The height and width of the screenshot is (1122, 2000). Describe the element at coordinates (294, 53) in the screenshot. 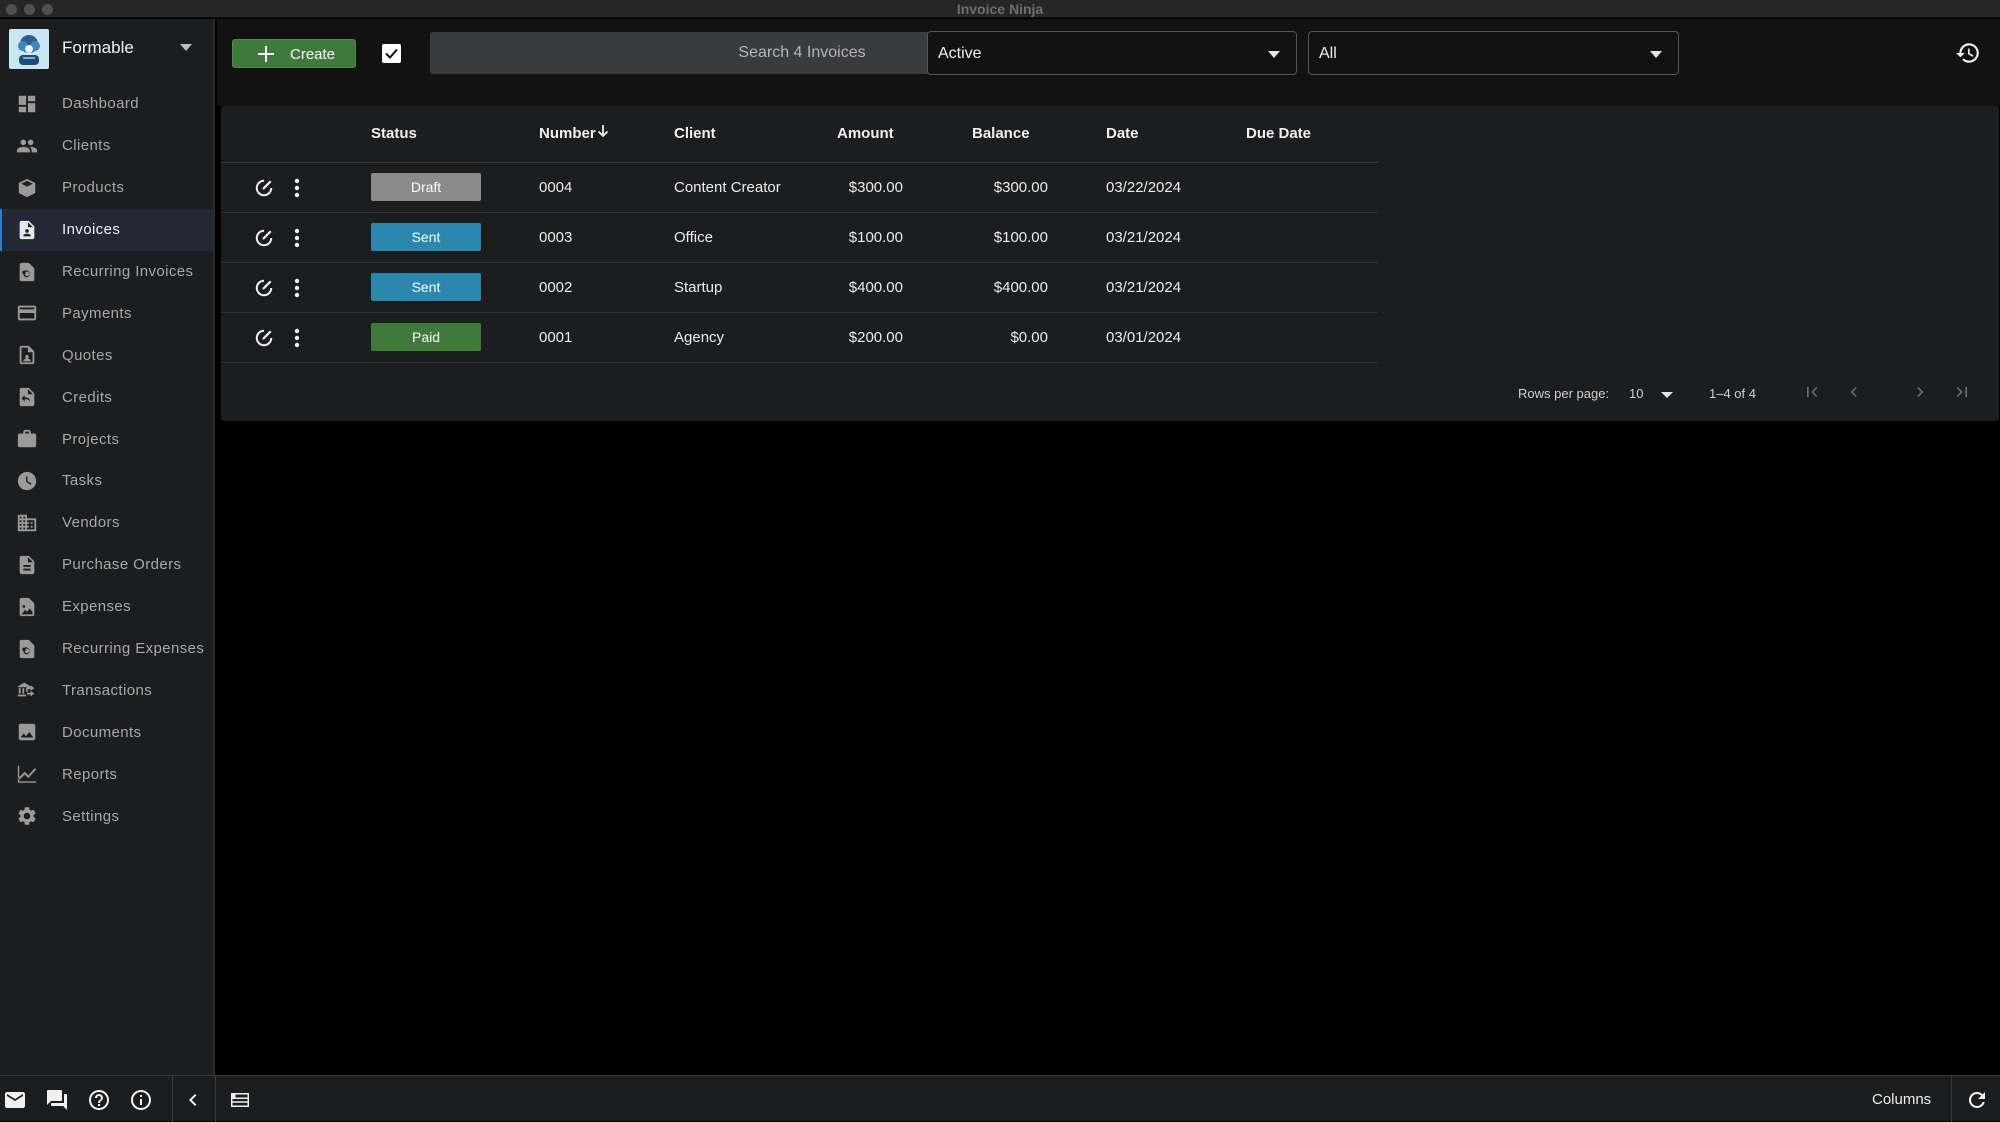

I see `create-button: Create` at that location.